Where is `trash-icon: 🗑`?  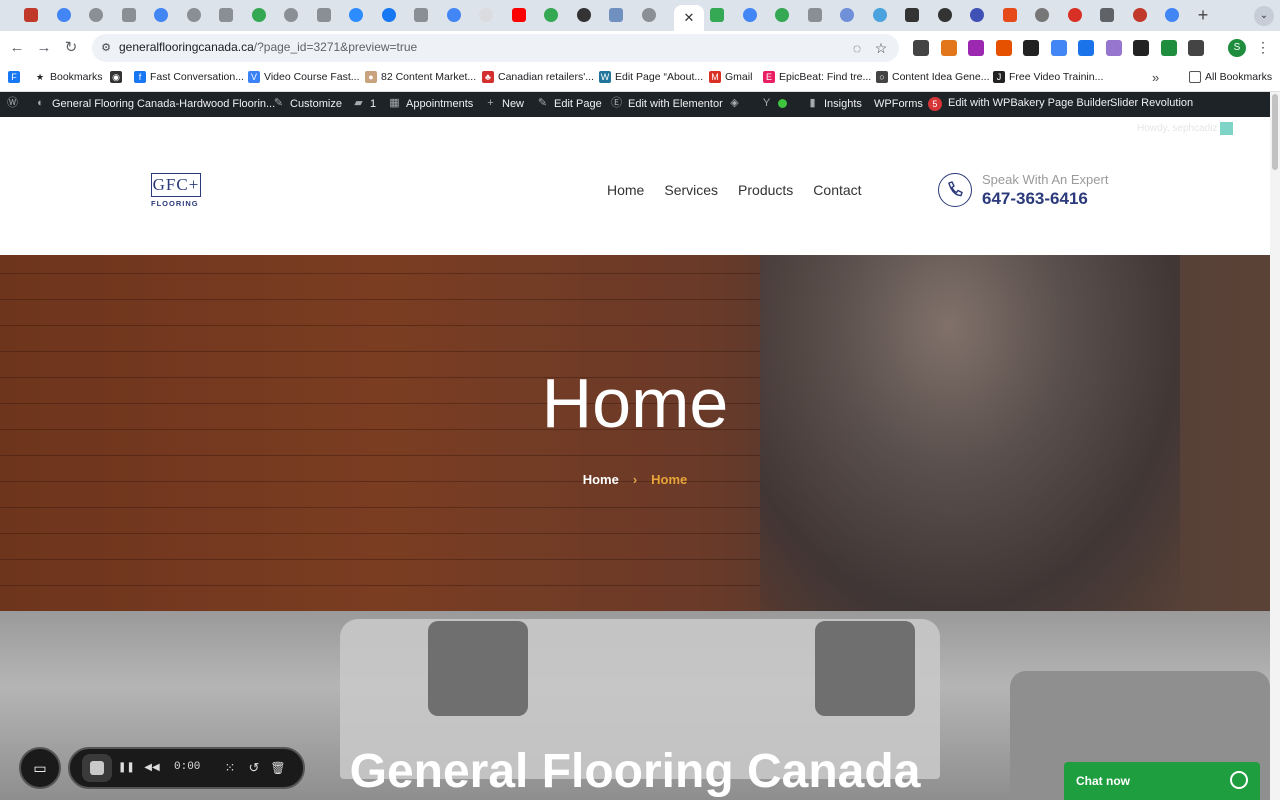 trash-icon: 🗑 is located at coordinates (278, 768).